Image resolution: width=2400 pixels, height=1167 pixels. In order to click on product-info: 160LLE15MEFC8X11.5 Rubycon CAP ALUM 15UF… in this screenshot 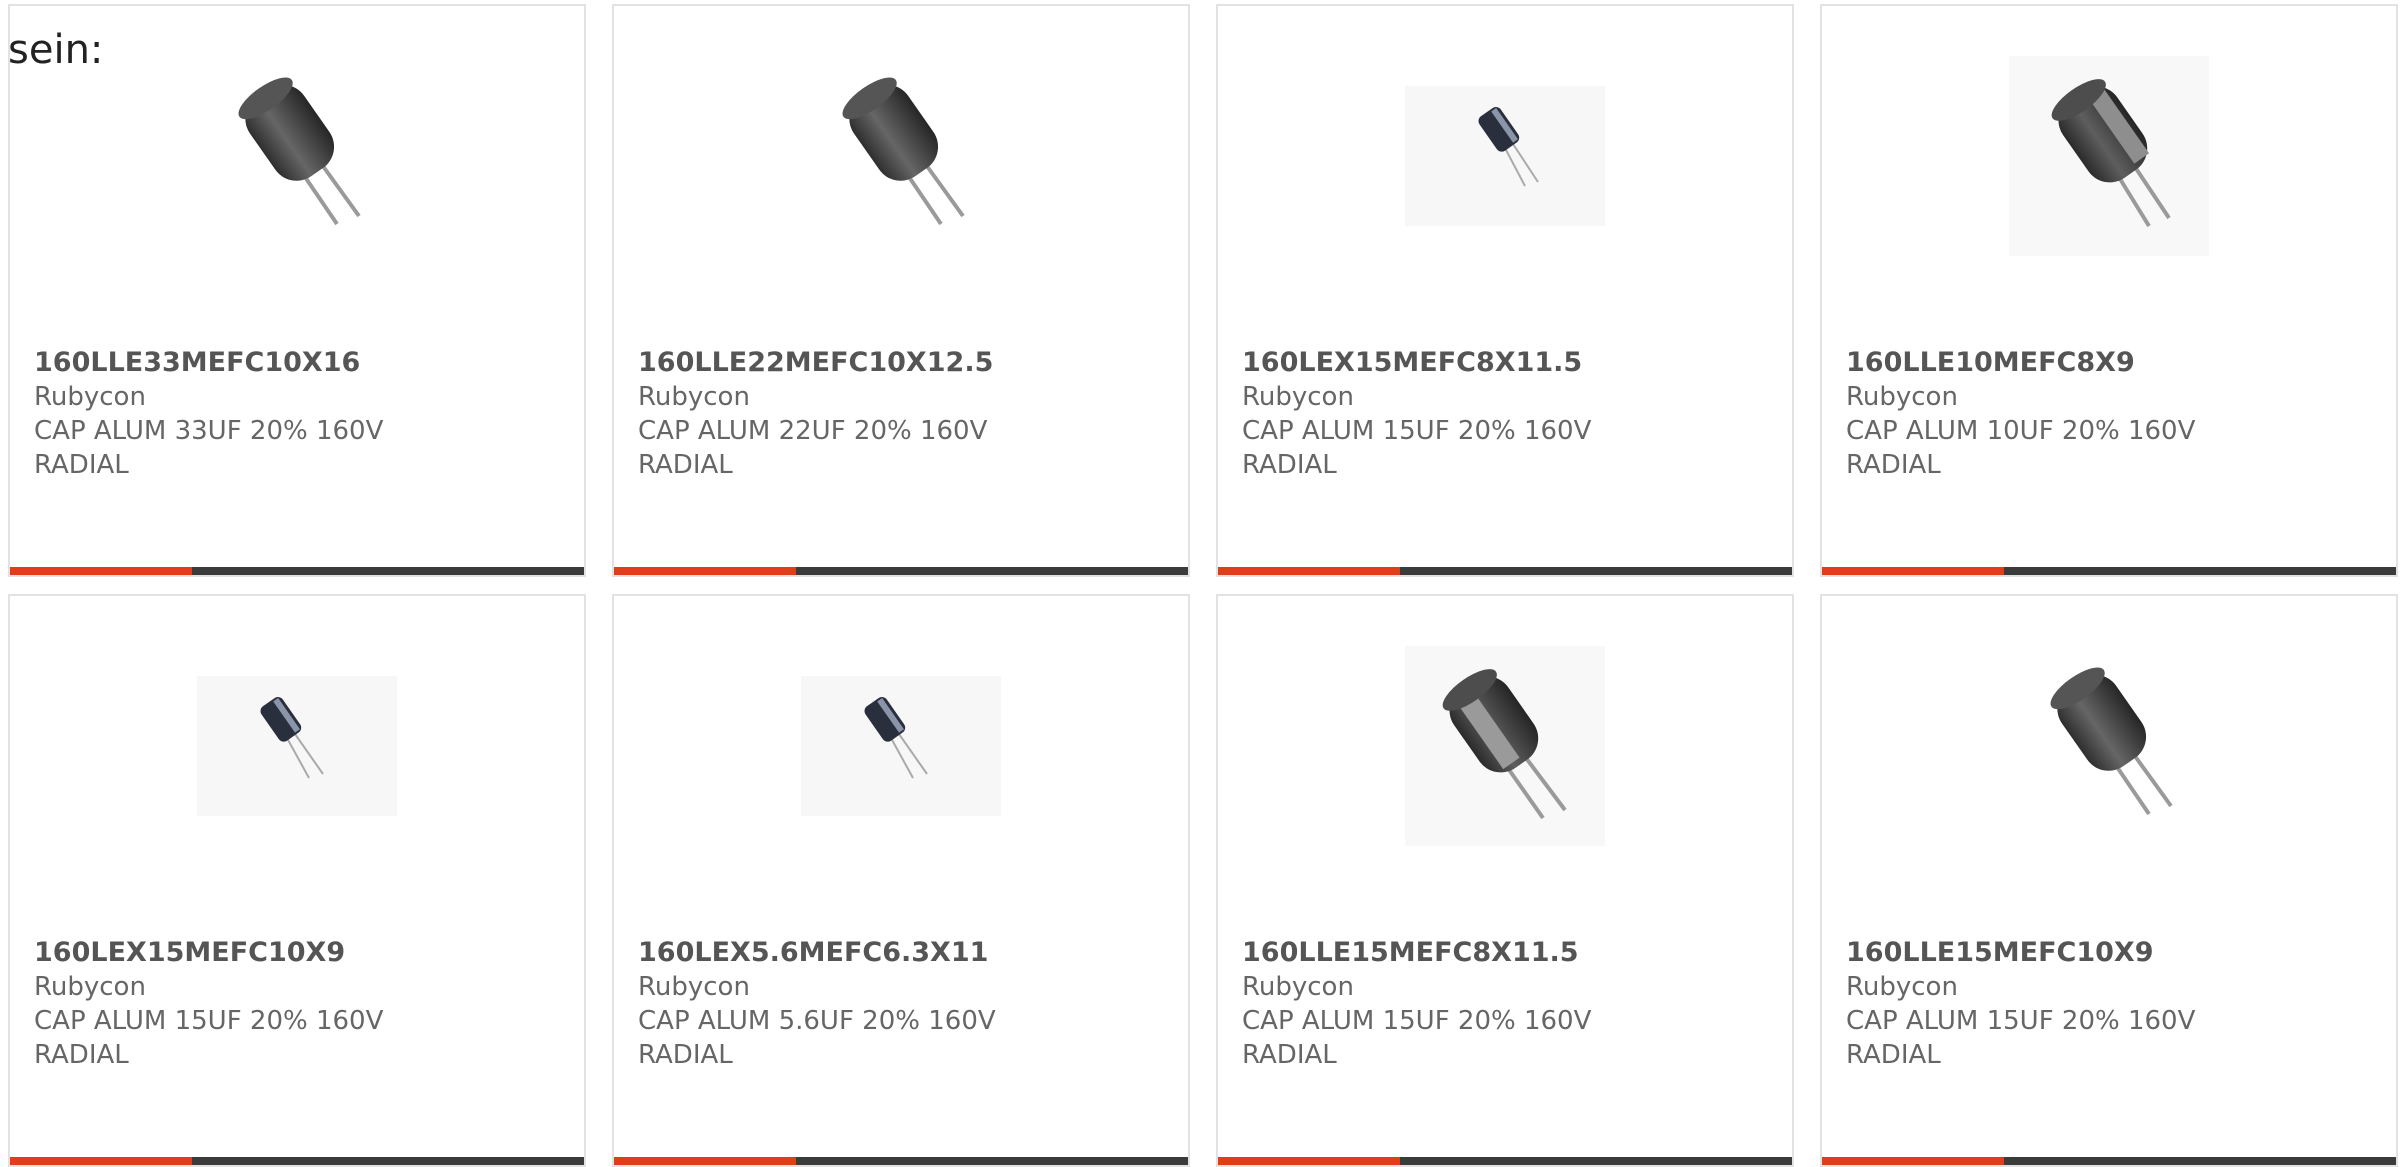, I will do `click(1416, 1004)`.